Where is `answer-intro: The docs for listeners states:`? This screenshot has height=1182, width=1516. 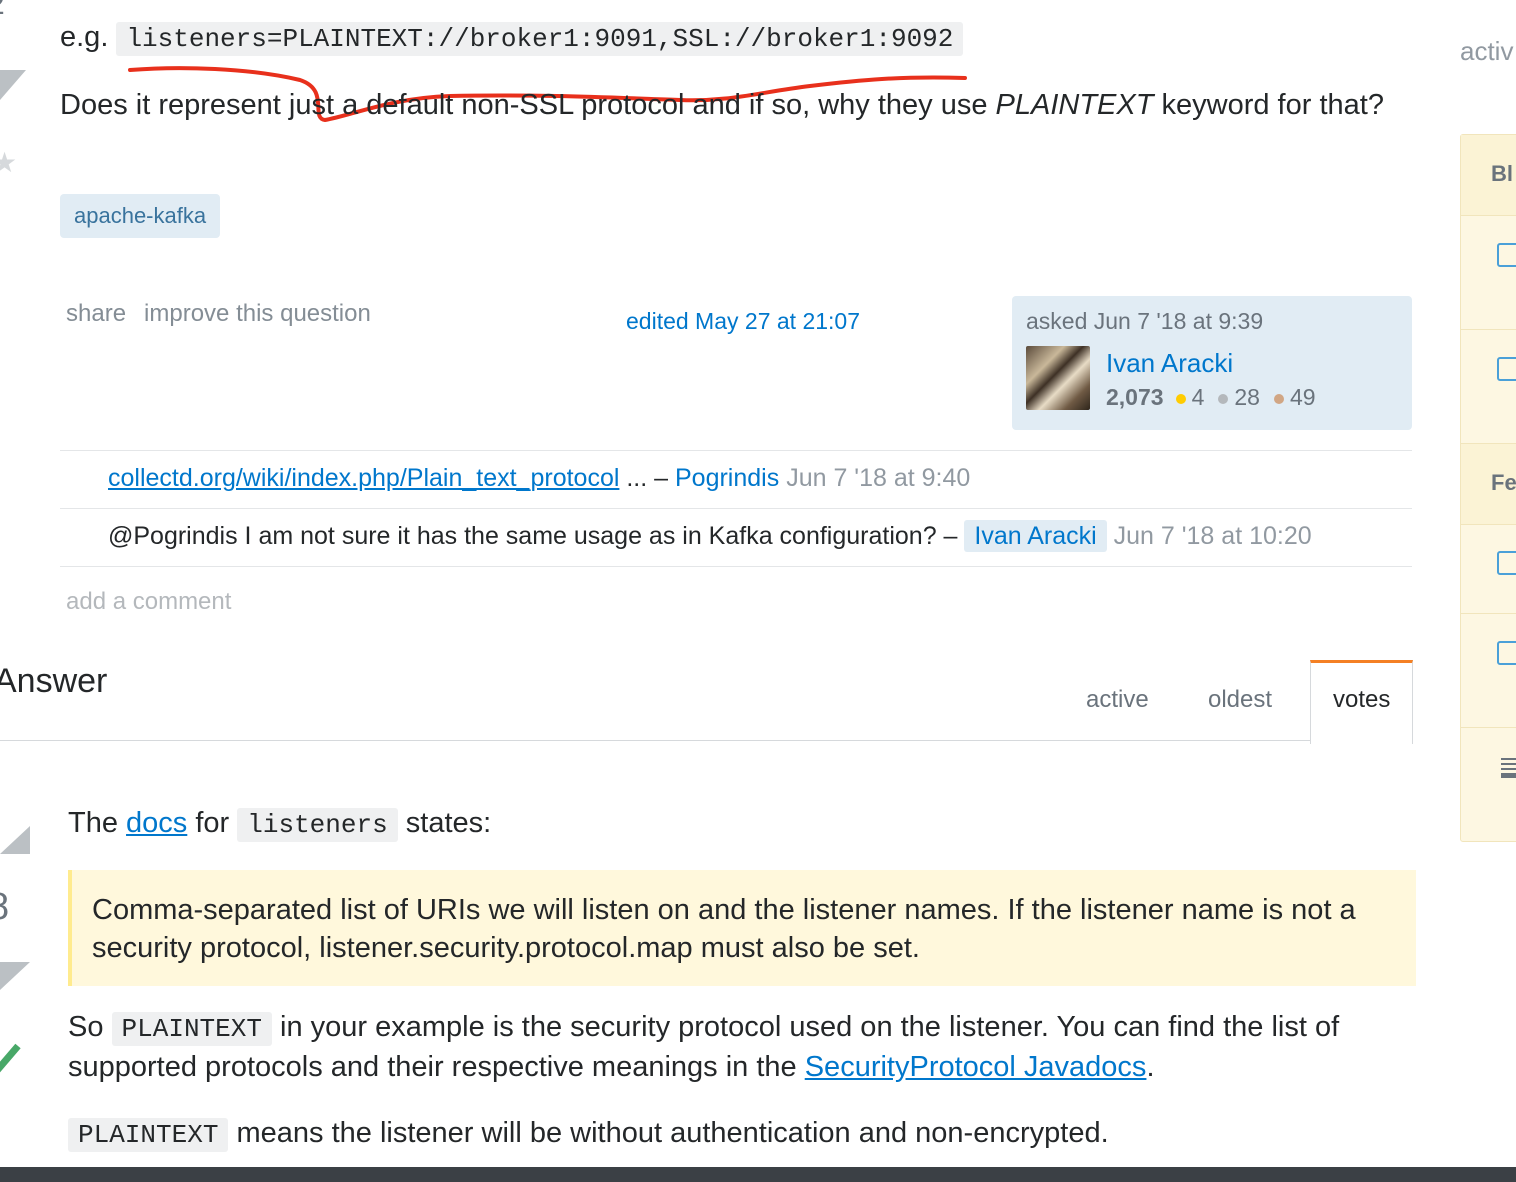 answer-intro: The docs for listeners states: is located at coordinates (280, 824).